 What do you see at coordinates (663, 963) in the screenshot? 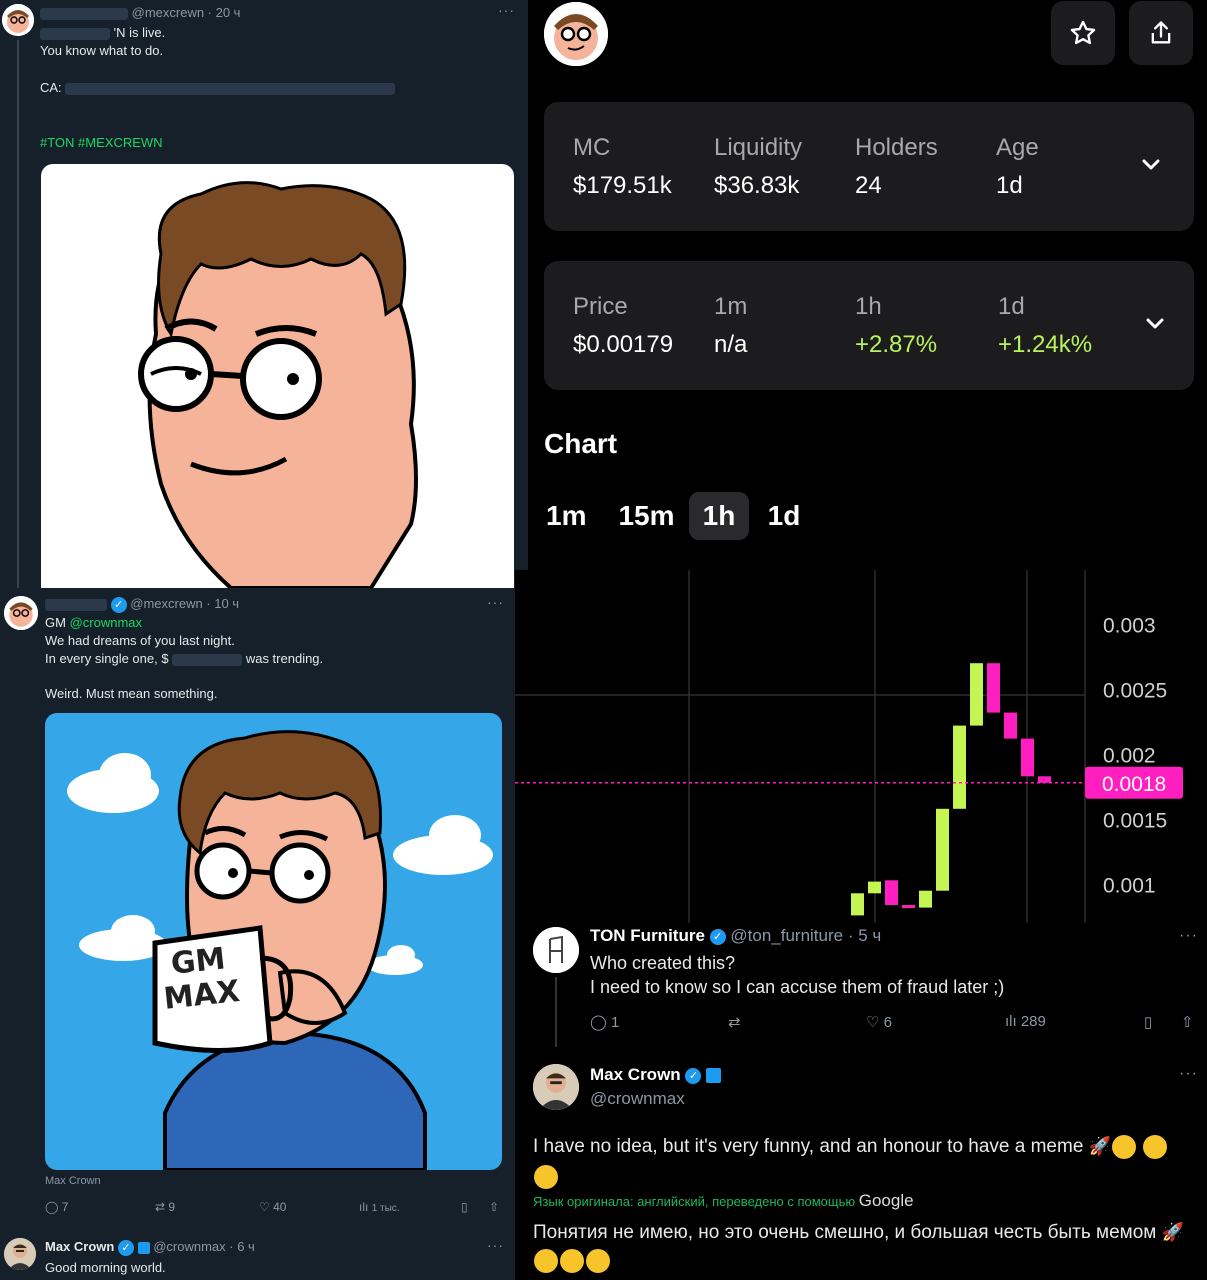
I see `reply-text-line1: Who created this?` at bounding box center [663, 963].